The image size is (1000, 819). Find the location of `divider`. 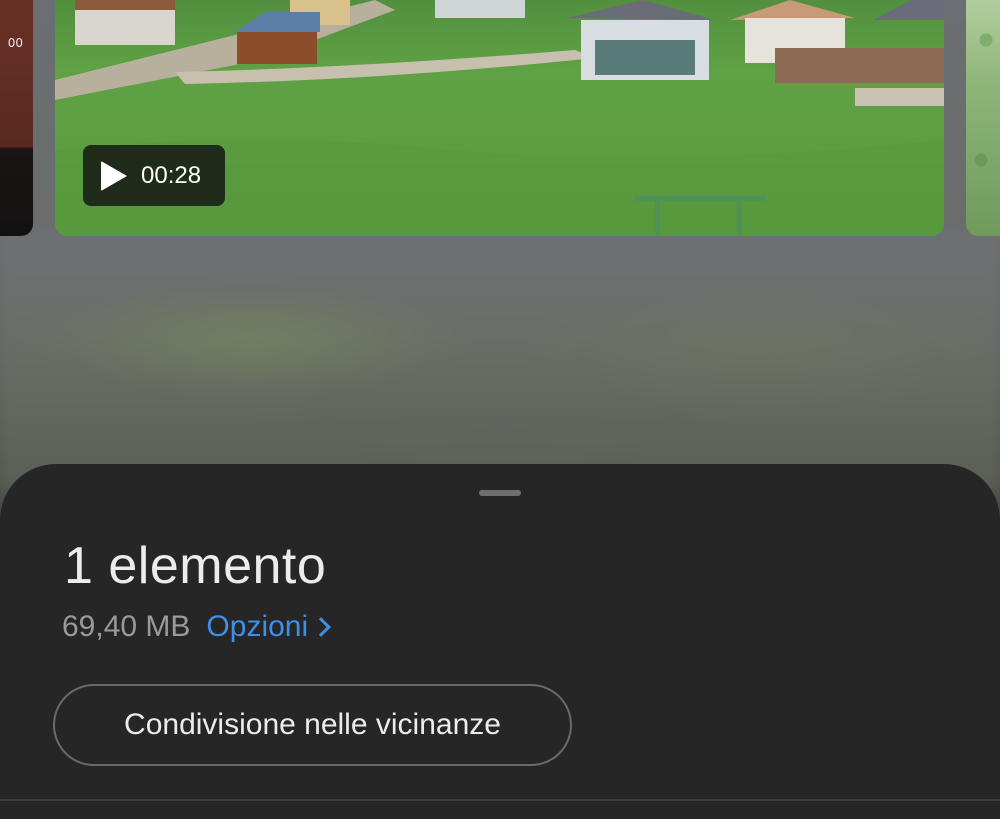

divider is located at coordinates (500, 800).